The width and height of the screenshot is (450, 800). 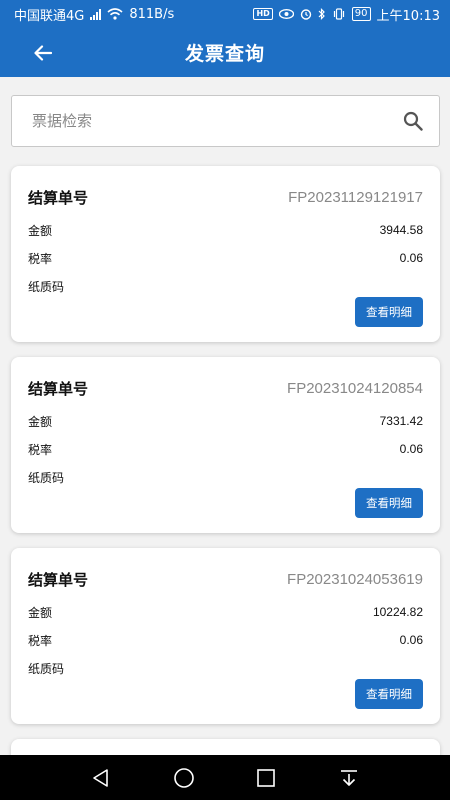 What do you see at coordinates (286, 14) in the screenshot?
I see `eye-icon` at bounding box center [286, 14].